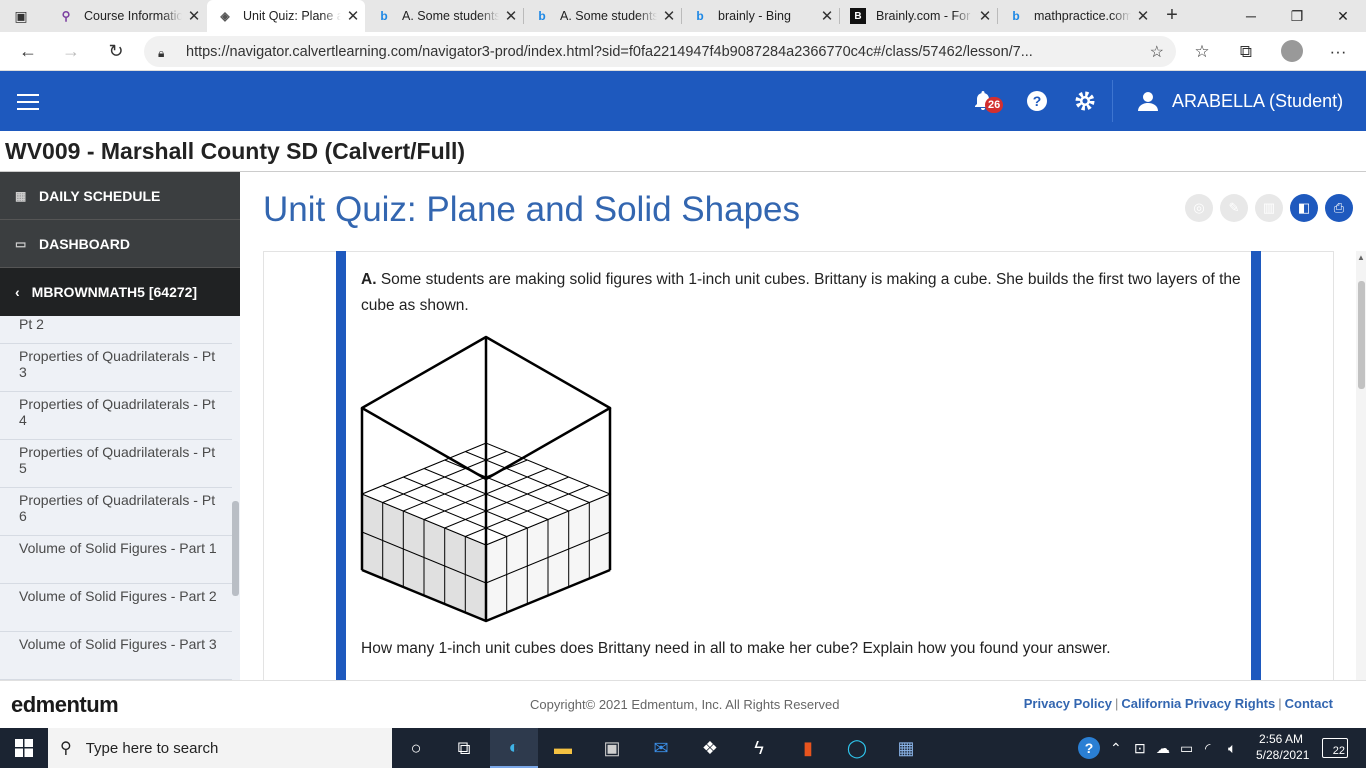 This screenshot has height=768, width=1366. What do you see at coordinates (1304, 208) in the screenshot?
I see `read-aloud-tool-icon: ◧` at bounding box center [1304, 208].